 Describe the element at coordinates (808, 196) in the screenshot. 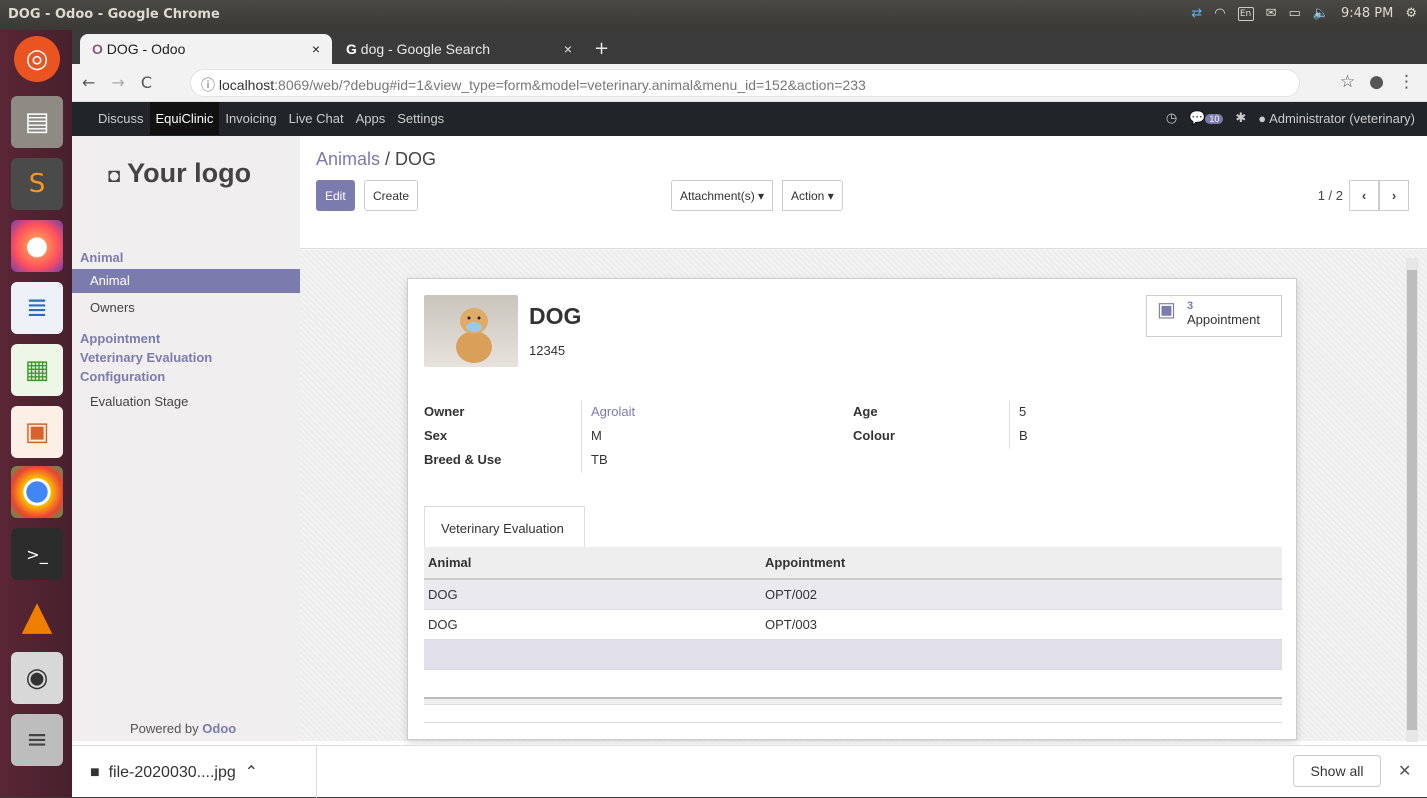

I see `action-label: Action` at that location.